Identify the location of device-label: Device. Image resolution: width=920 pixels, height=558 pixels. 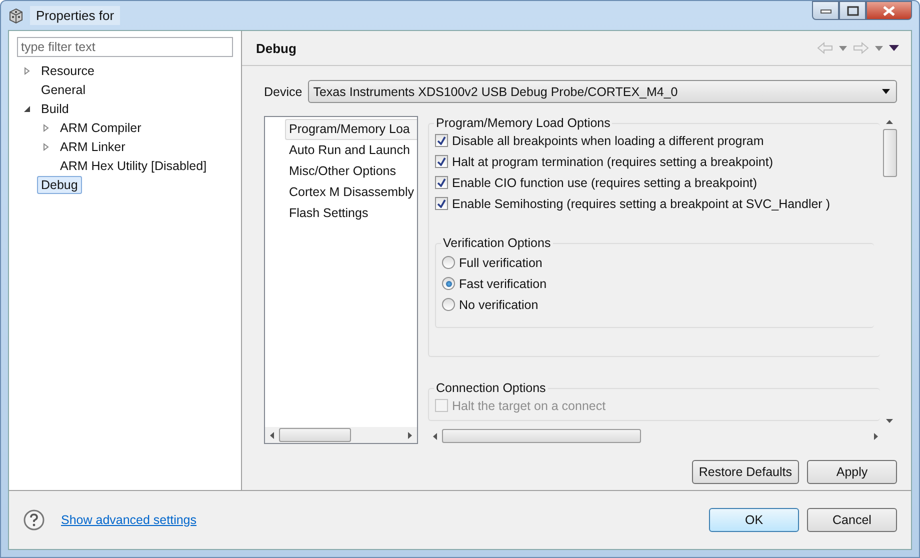
(283, 91).